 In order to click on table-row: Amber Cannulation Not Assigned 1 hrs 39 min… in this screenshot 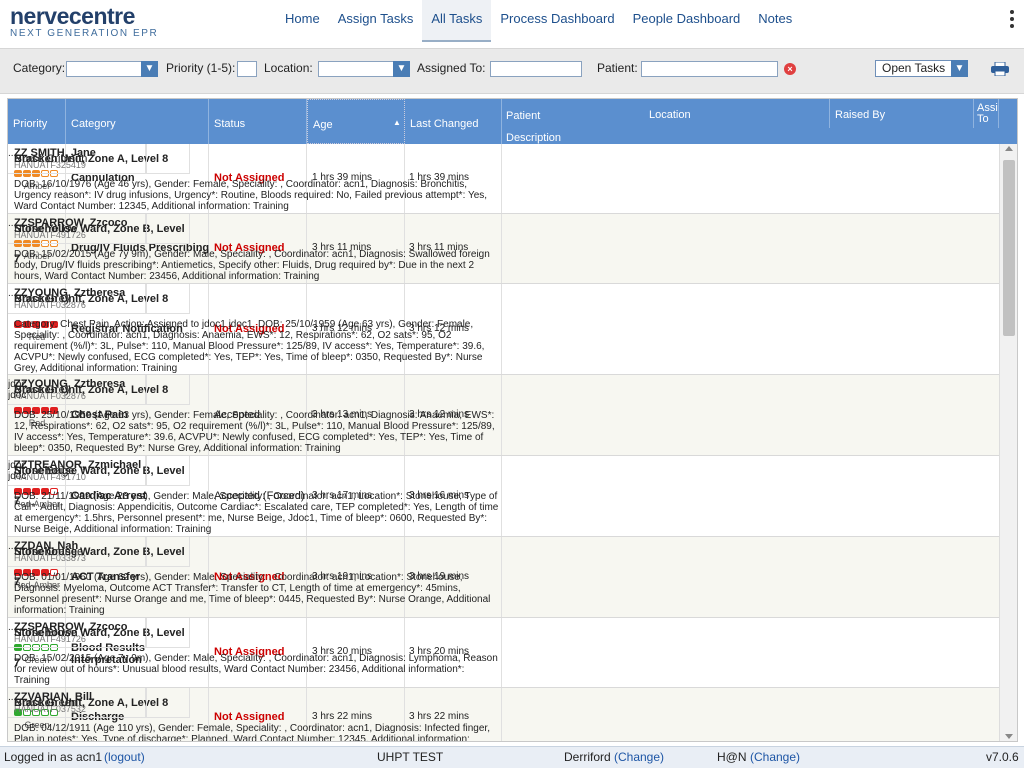, I will do `click(503, 179)`.